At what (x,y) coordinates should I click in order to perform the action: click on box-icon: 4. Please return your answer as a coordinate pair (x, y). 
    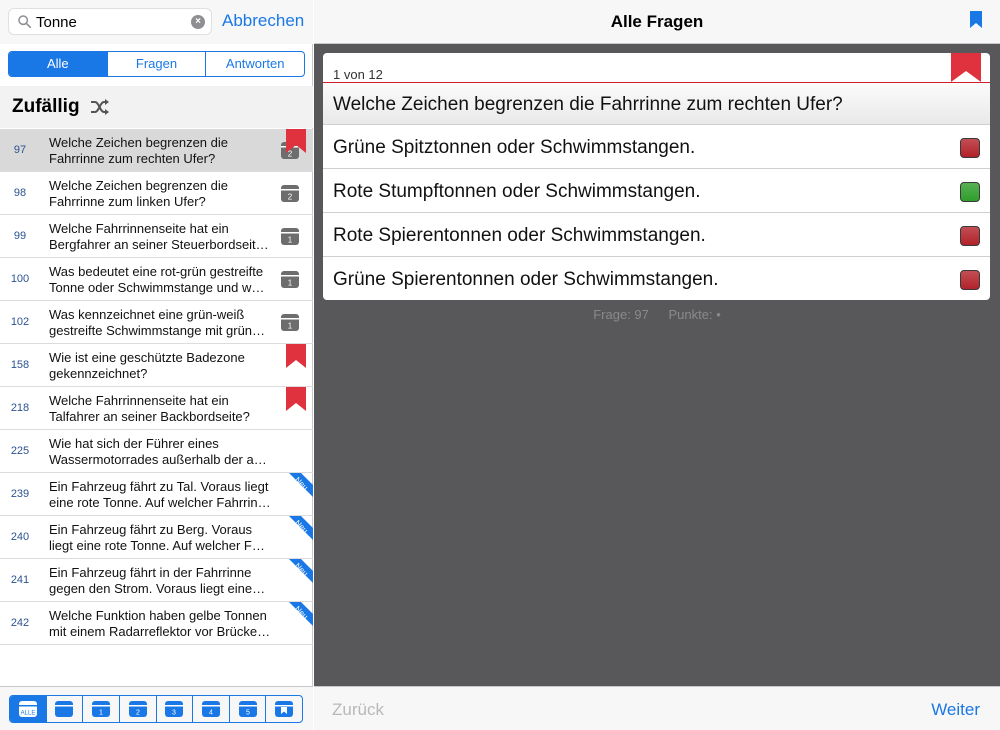
    Looking at the image, I should click on (210, 709).